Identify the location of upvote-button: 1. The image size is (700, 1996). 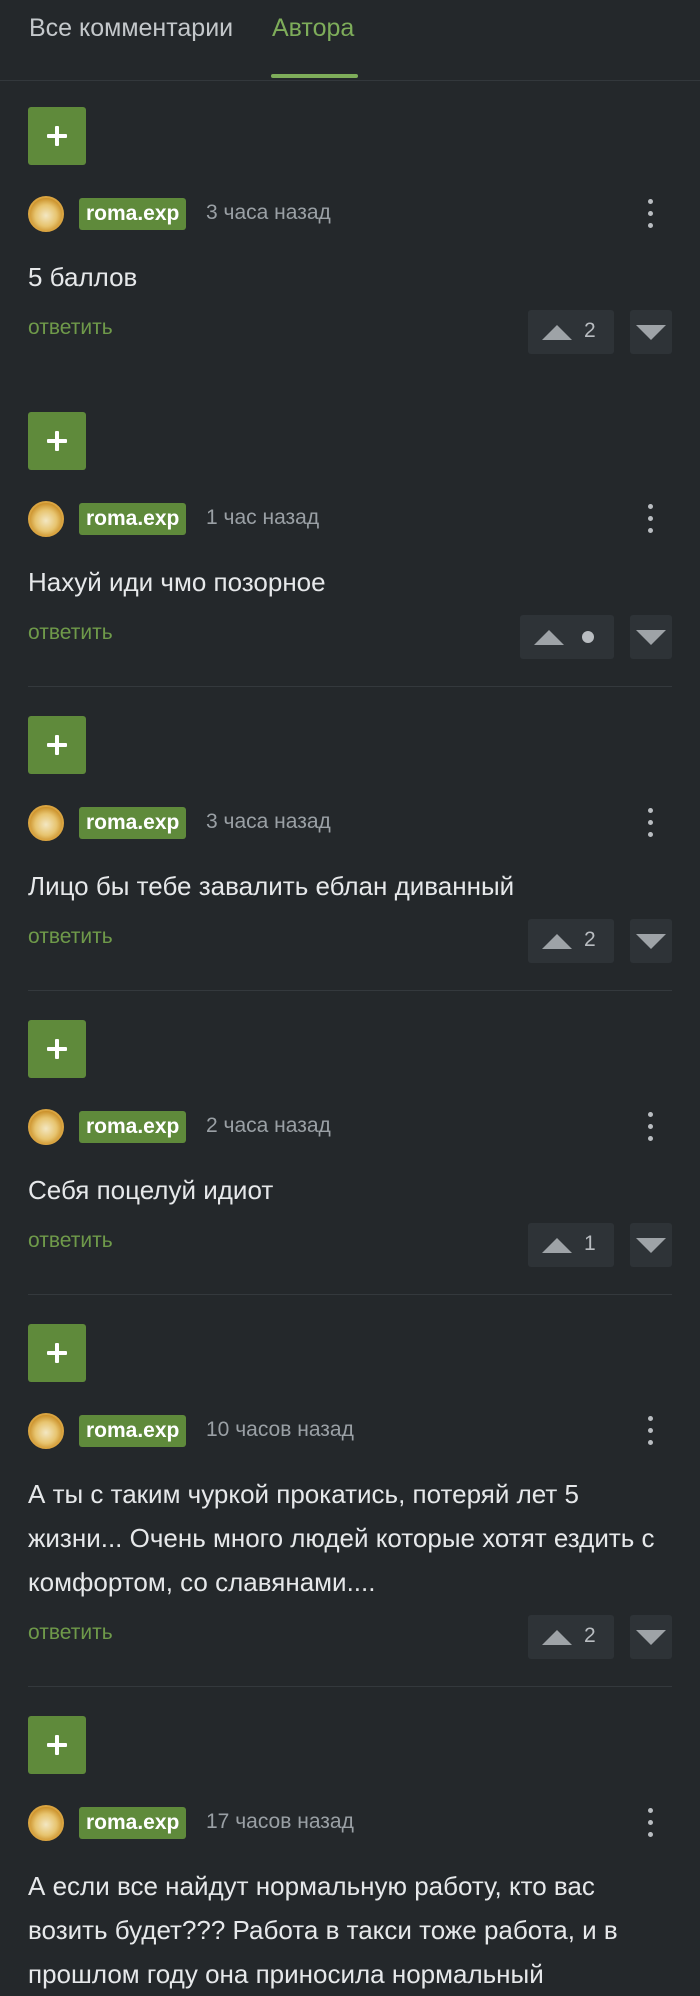
(571, 1245).